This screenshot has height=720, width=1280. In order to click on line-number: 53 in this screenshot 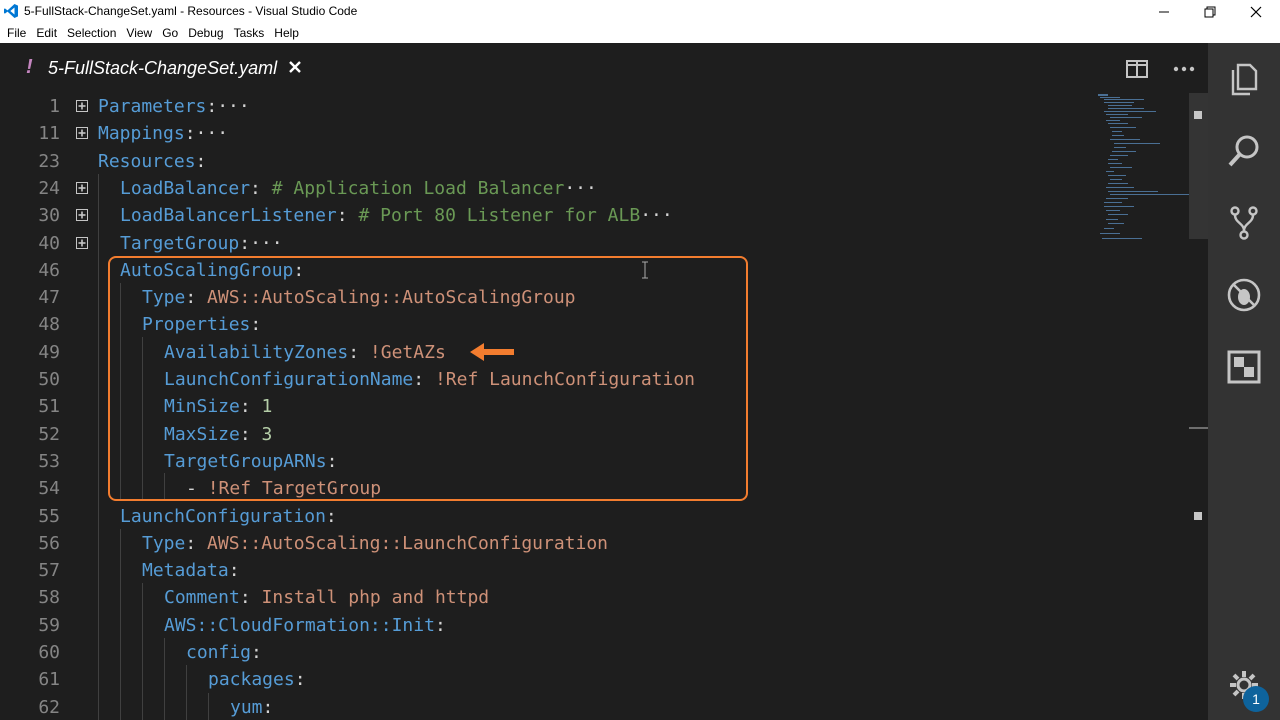, I will do `click(49, 461)`.